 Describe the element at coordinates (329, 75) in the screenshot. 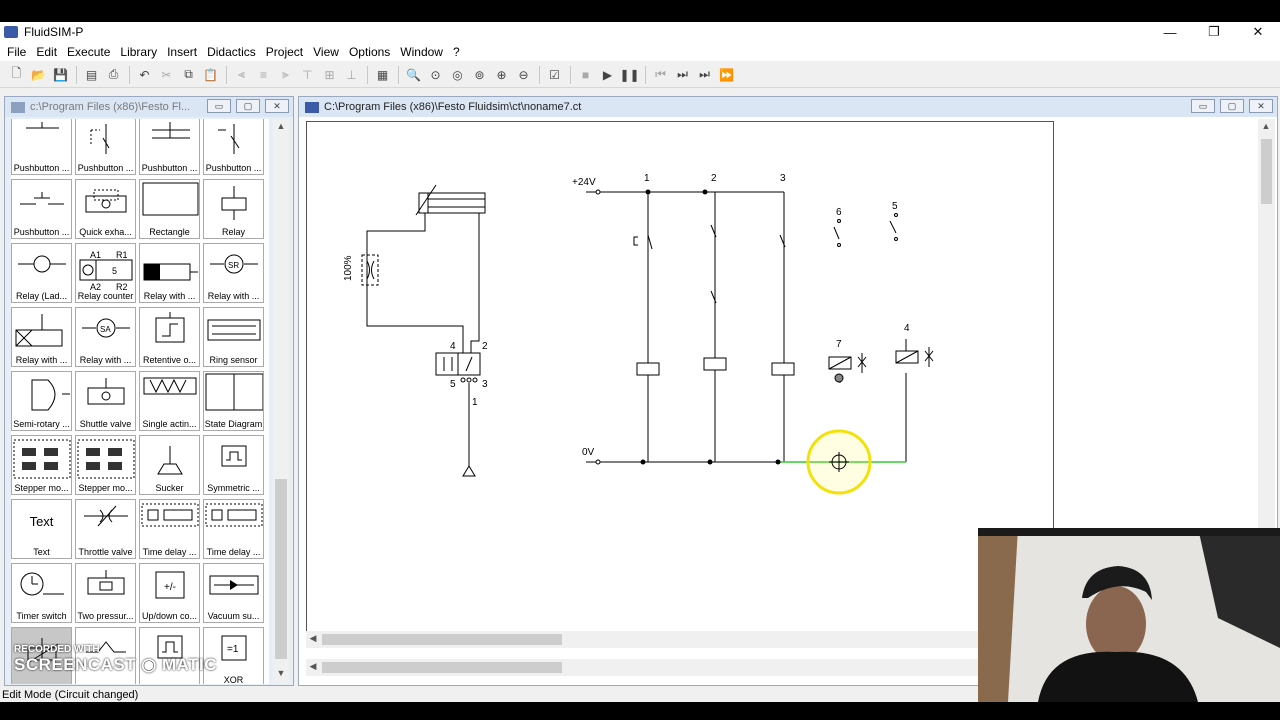

I see `align-middle-icon: ⊞` at that location.